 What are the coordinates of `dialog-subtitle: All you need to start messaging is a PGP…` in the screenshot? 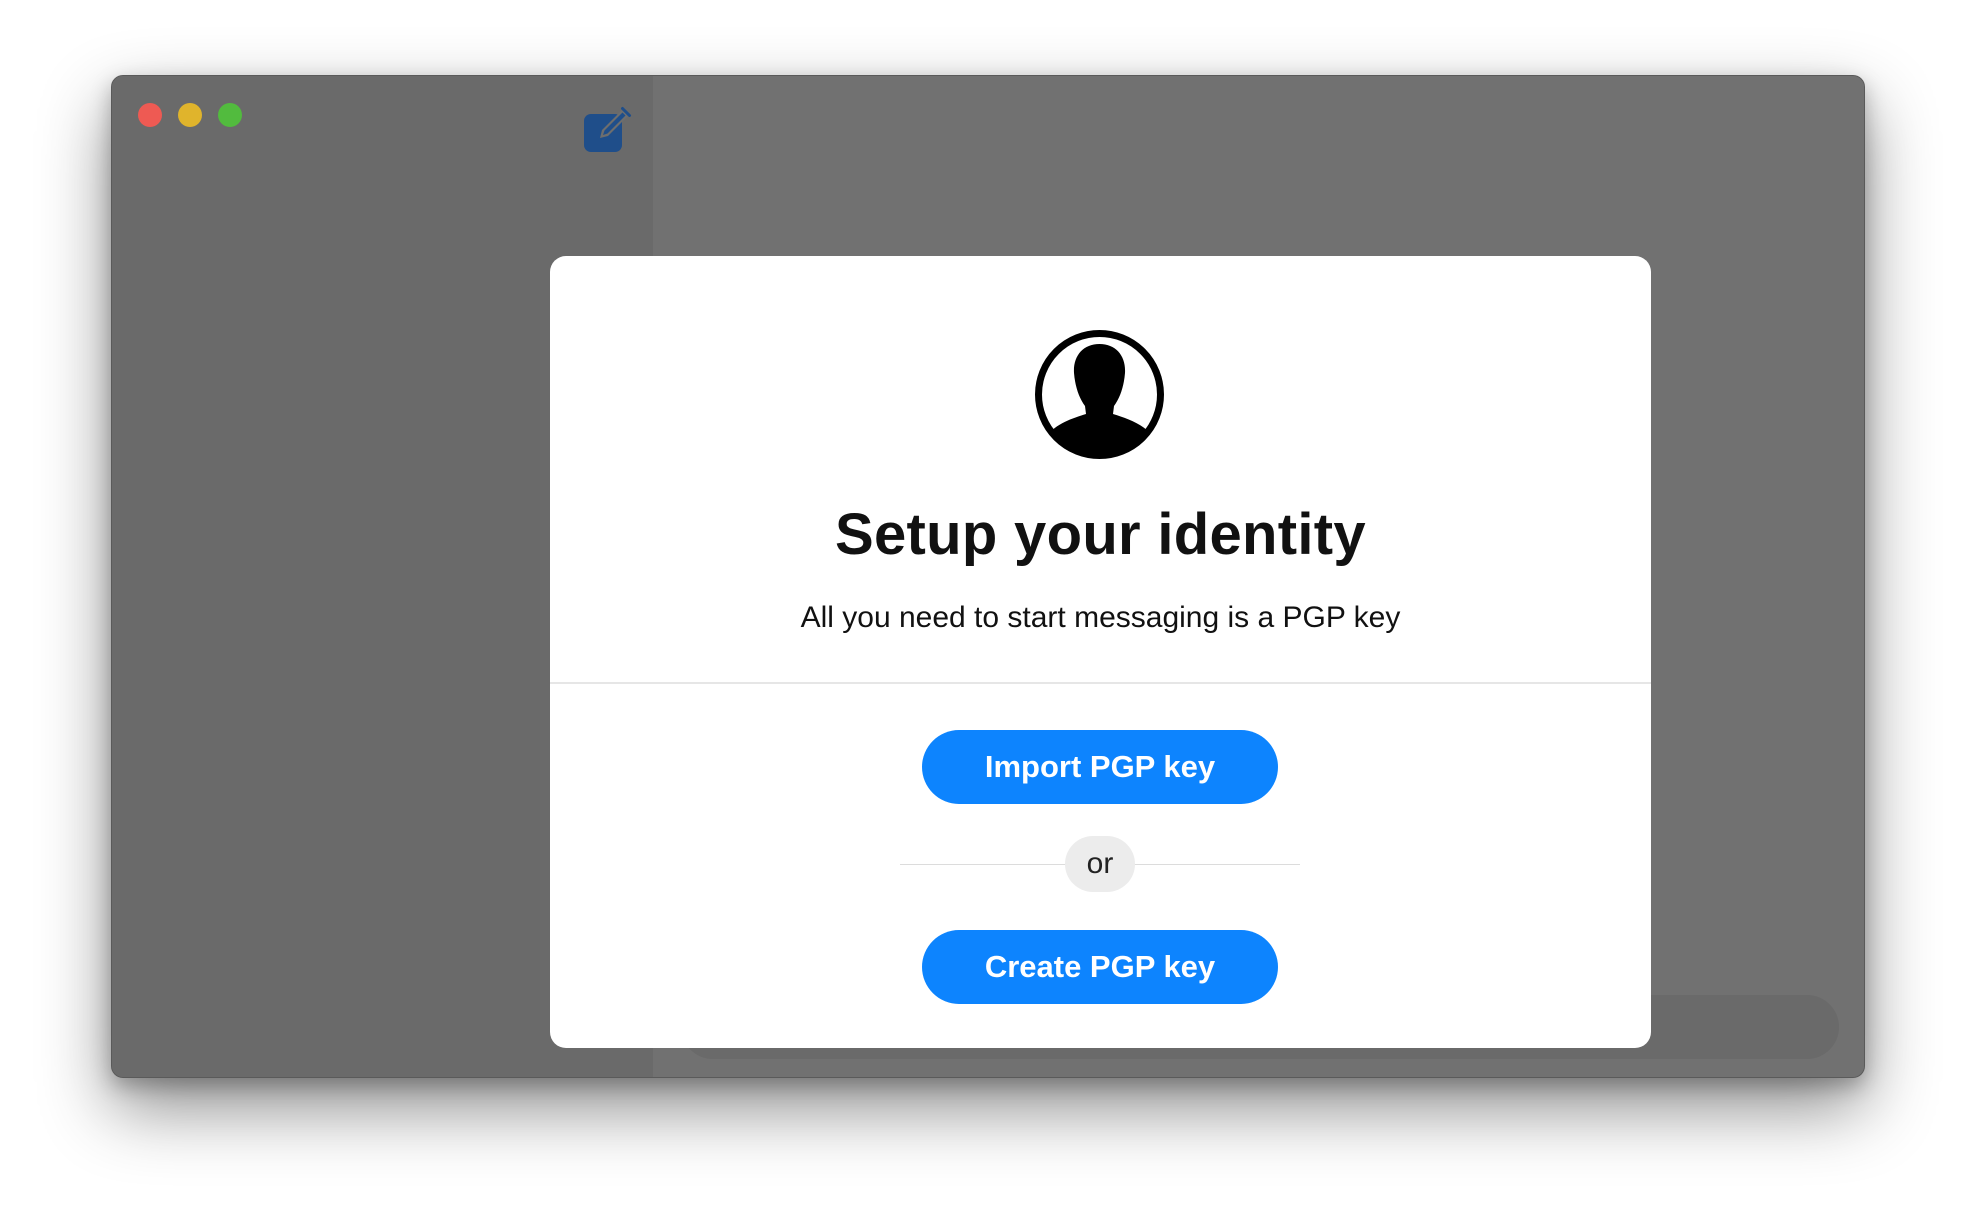 It's located at (1100, 617).